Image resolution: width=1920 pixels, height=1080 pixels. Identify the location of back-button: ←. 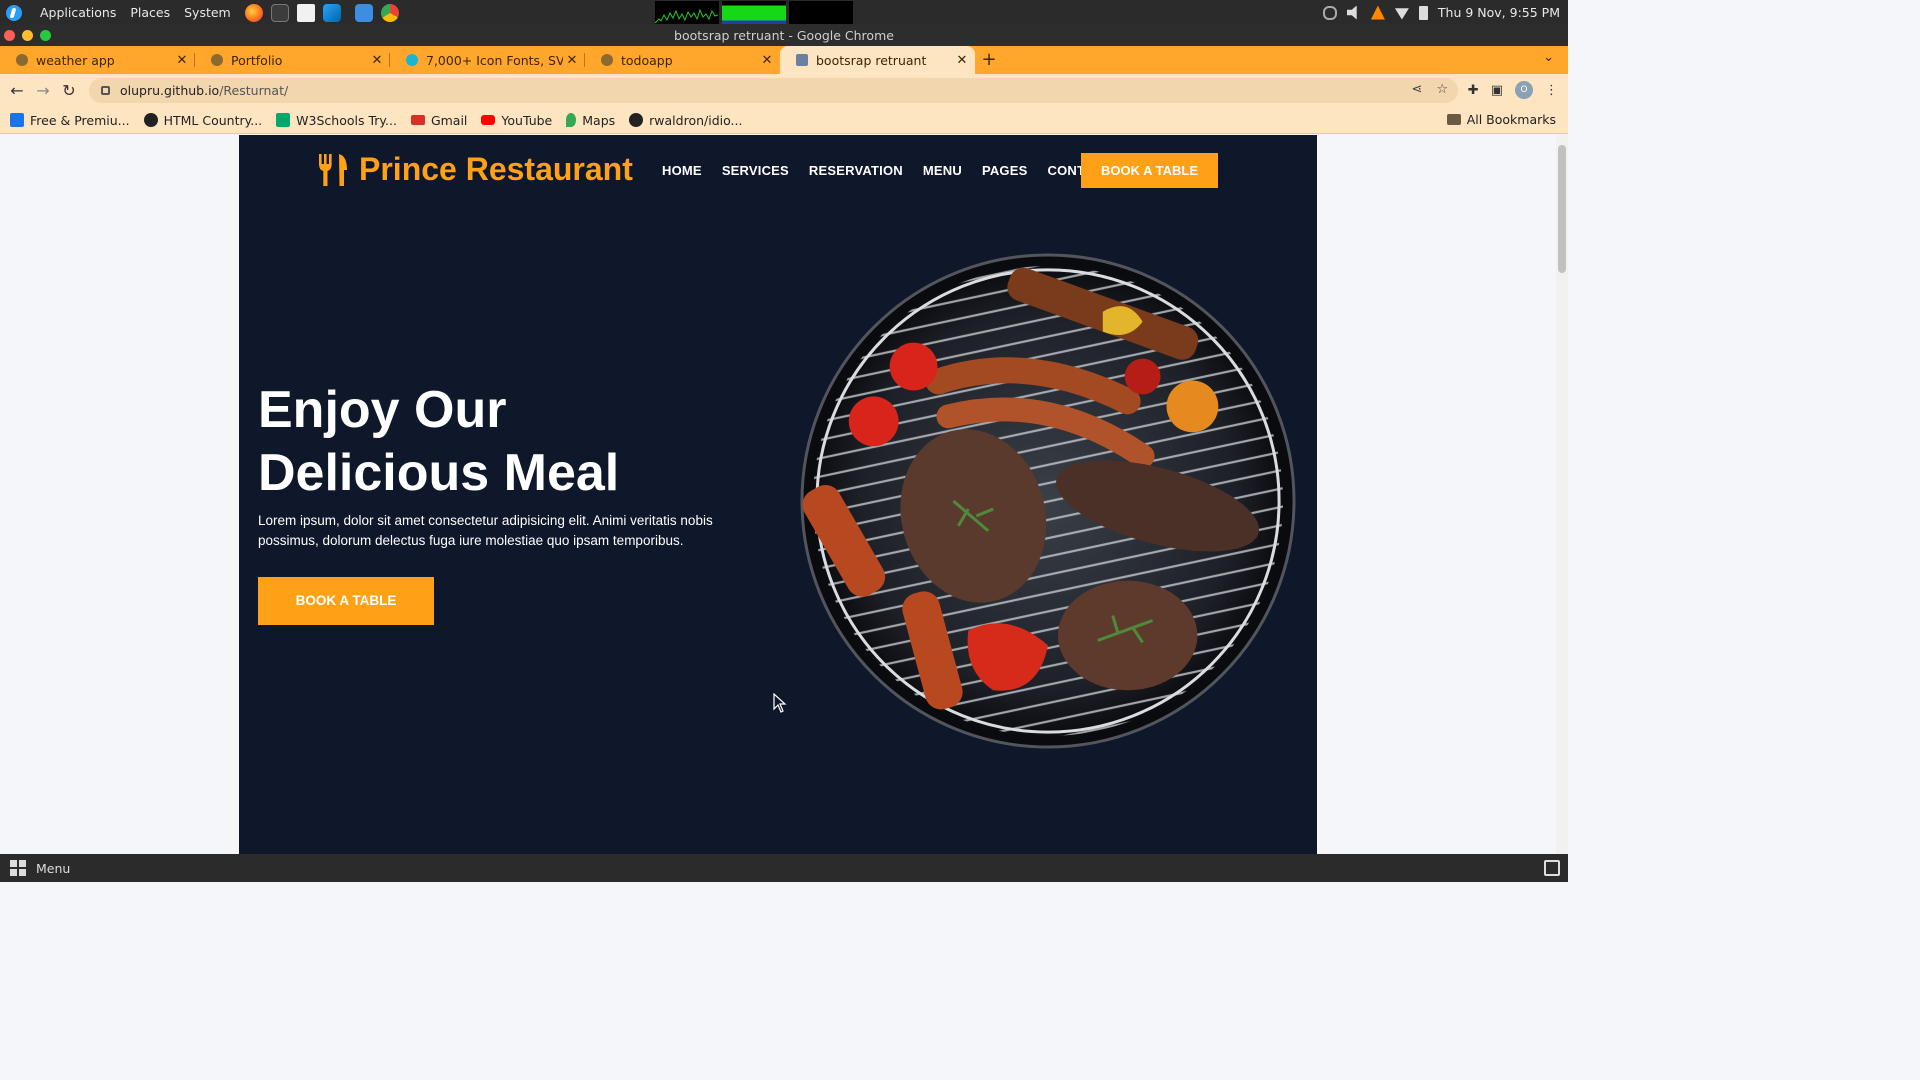
(17, 90).